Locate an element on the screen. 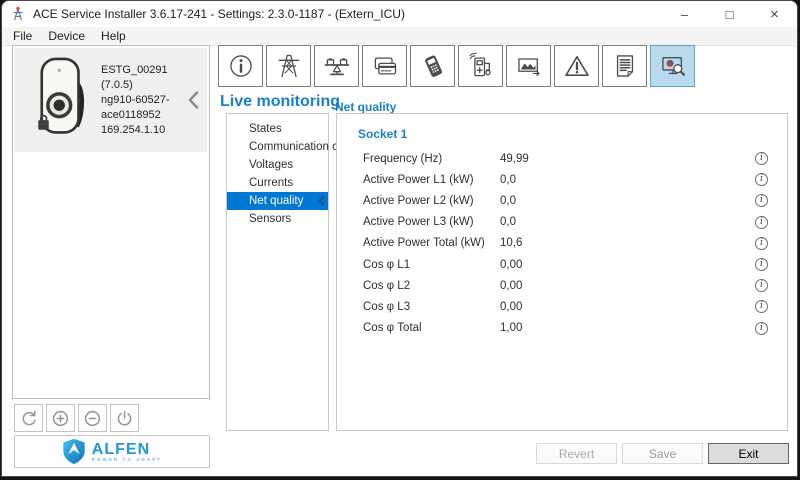 Image resolution: width=800 pixels, height=480 pixels. metric-label: Active Power L3 (kW) is located at coordinates (418, 222).